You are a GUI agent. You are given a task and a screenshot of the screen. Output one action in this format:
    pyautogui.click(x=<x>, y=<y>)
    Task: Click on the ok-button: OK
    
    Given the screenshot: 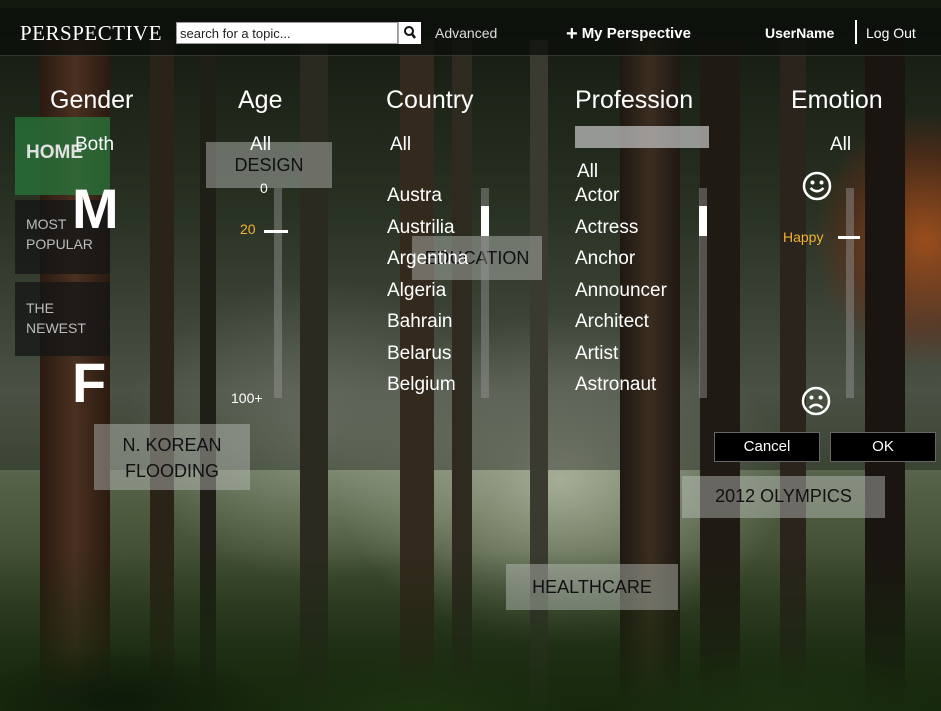 What is the action you would take?
    pyautogui.click(x=883, y=447)
    